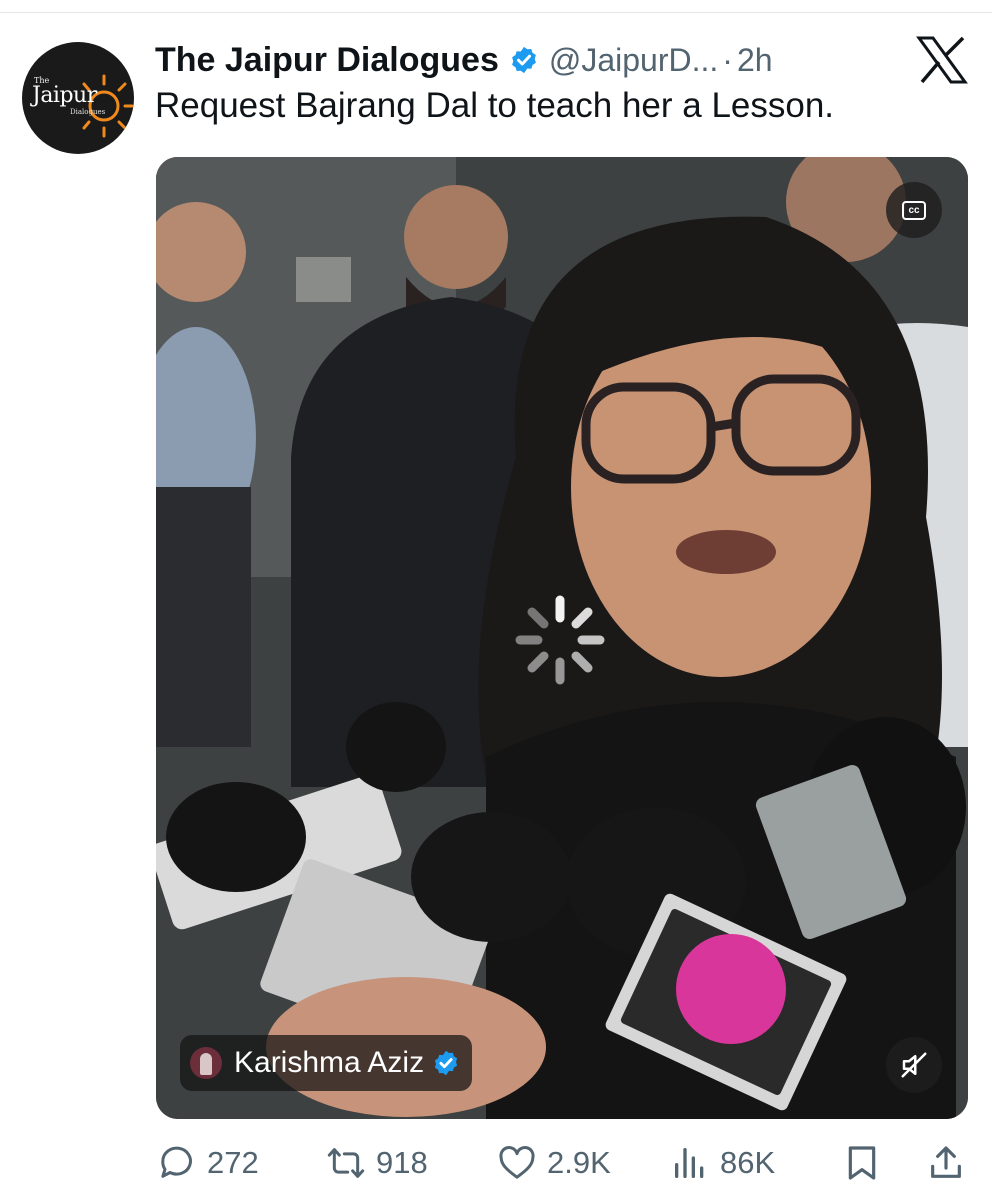 This screenshot has height=1200, width=992. What do you see at coordinates (942, 60) in the screenshot?
I see `x-logo-icon` at bounding box center [942, 60].